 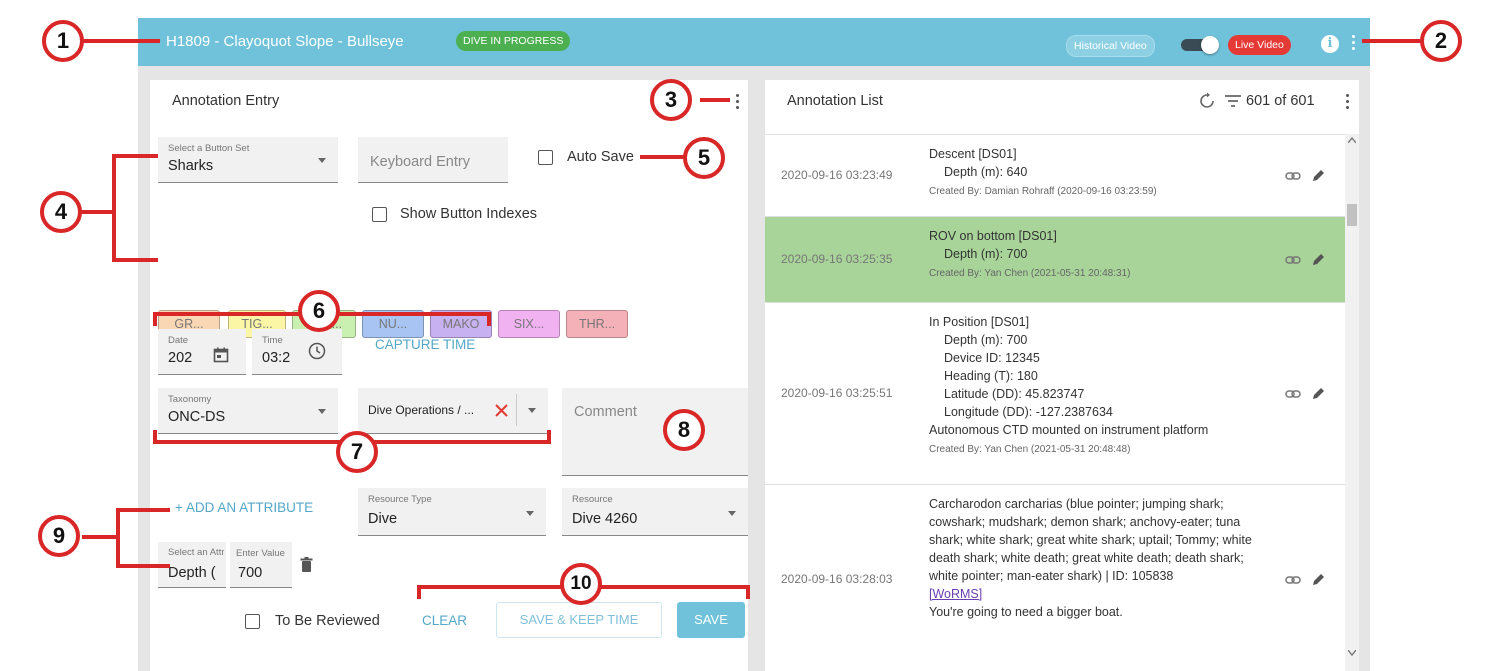 I want to click on scrollbar-thumb, so click(x=1352, y=215).